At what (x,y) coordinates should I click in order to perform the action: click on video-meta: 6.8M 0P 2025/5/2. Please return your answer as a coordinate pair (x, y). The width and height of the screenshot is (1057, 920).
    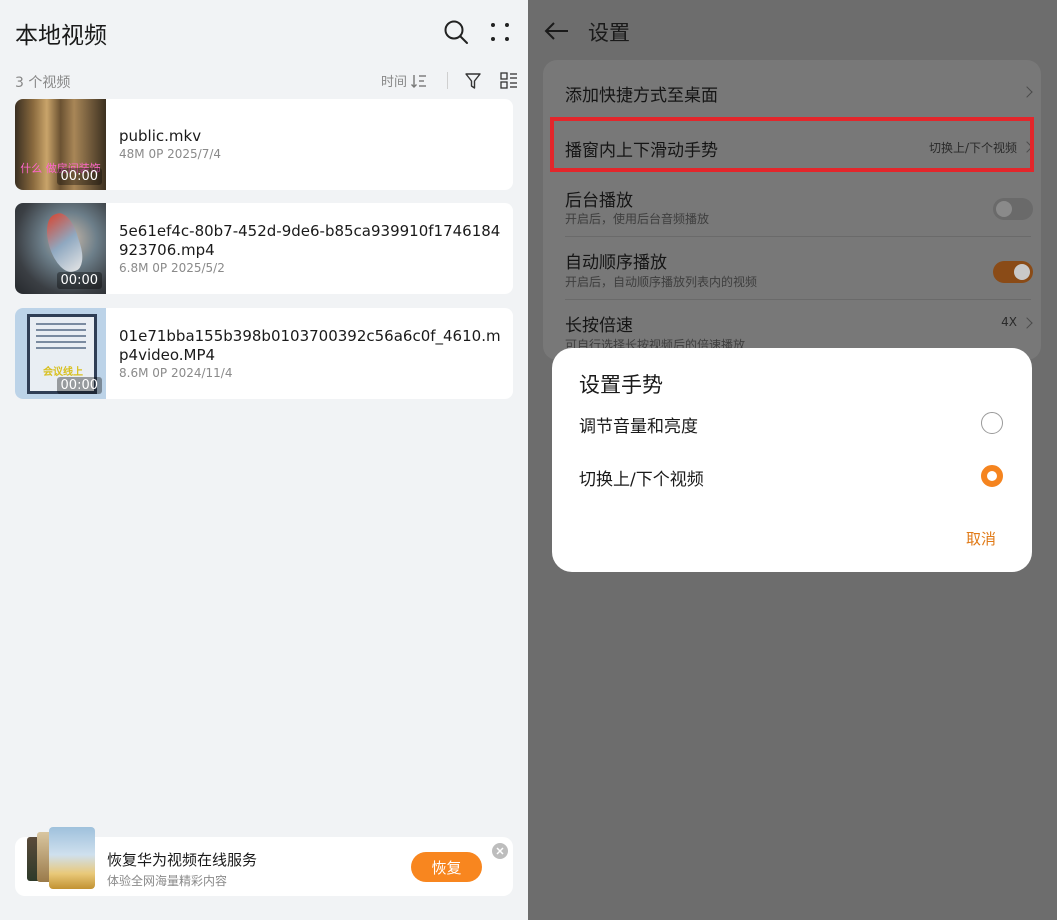
    Looking at the image, I should click on (172, 268).